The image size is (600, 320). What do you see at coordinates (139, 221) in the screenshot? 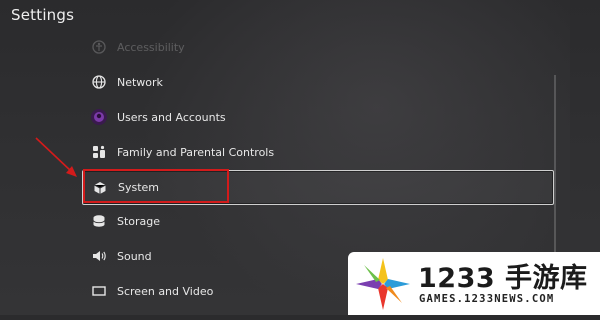
I see `menu-item-label: Storage` at bounding box center [139, 221].